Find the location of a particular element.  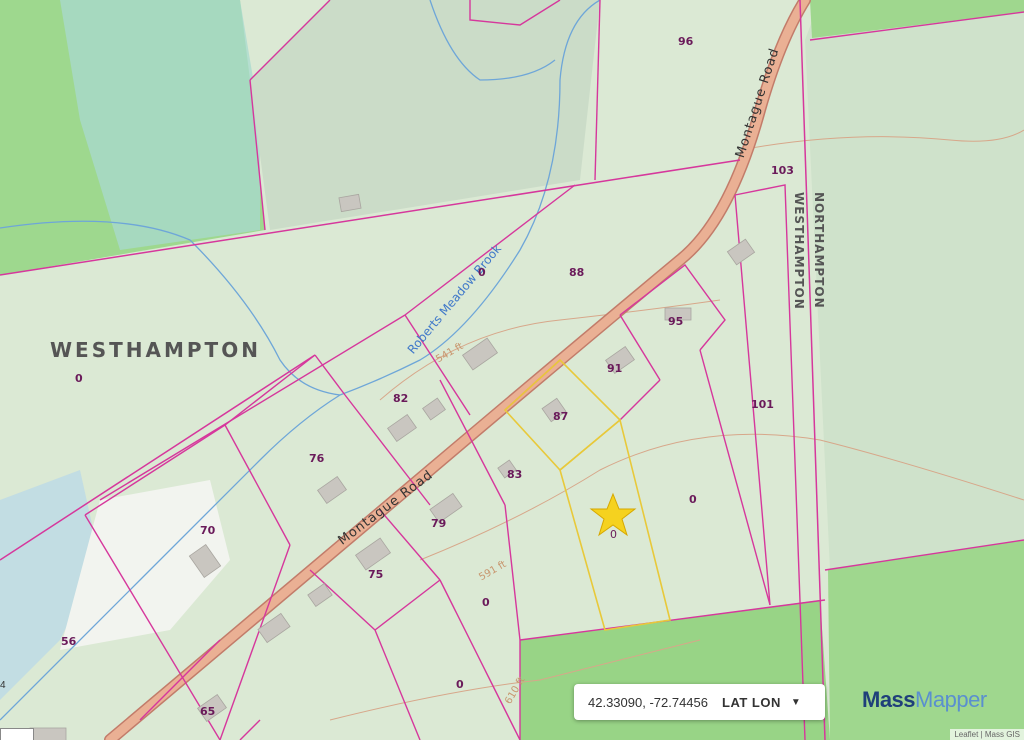

parcel-number: 75 is located at coordinates (375, 574).